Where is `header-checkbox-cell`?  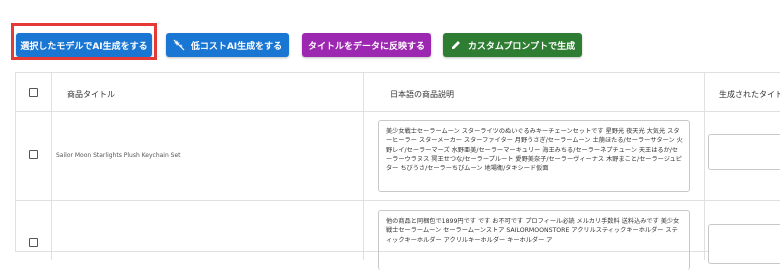
header-checkbox-cell is located at coordinates (34, 92).